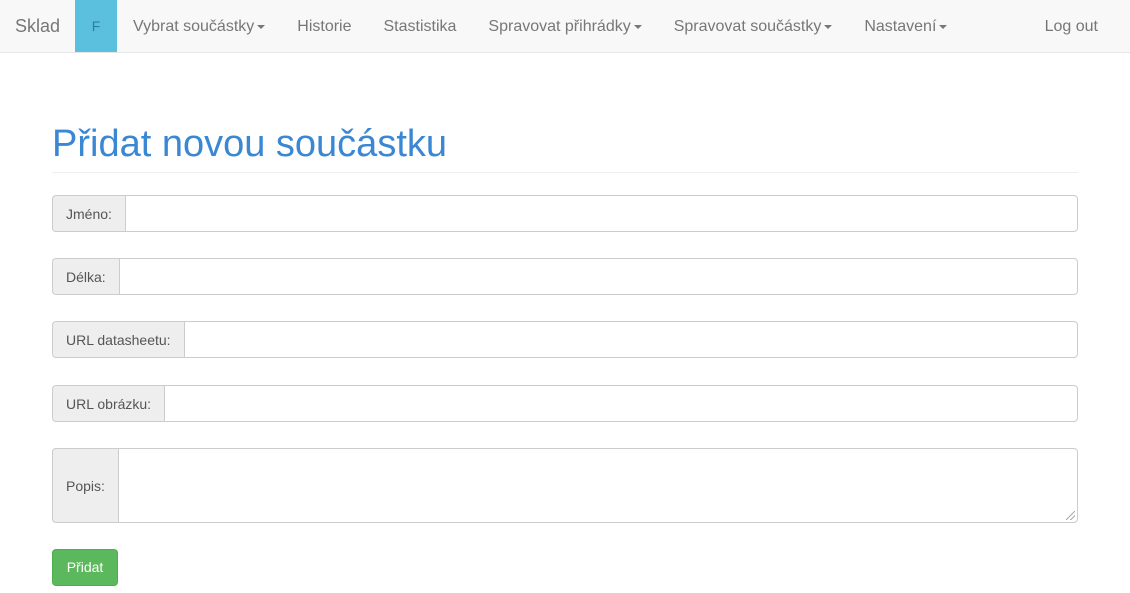 This screenshot has height=593, width=1130. Describe the element at coordinates (85, 276) in the screenshot. I see `length-label: Délka:` at that location.